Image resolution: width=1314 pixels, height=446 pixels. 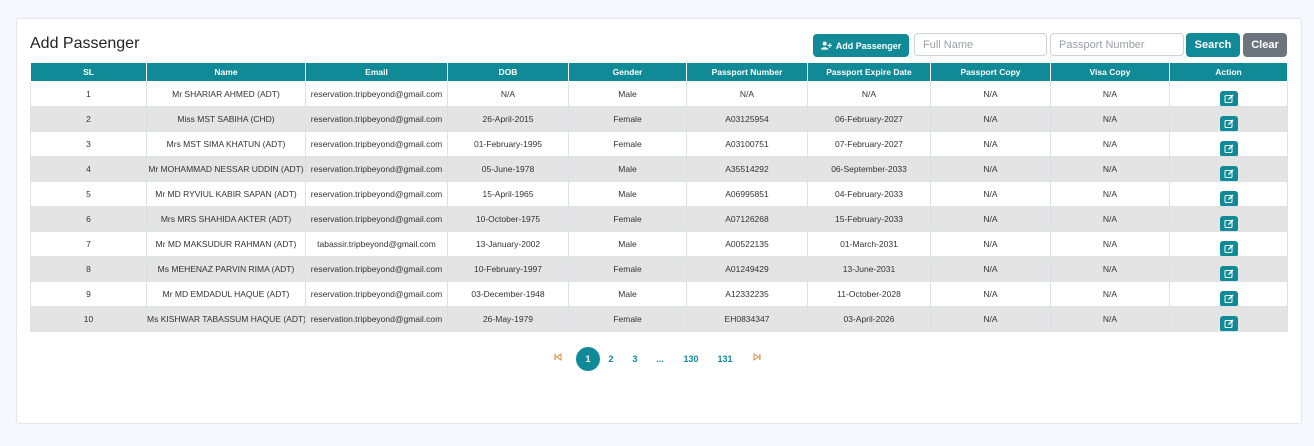 I want to click on cell-sl: 10, so click(x=88, y=319).